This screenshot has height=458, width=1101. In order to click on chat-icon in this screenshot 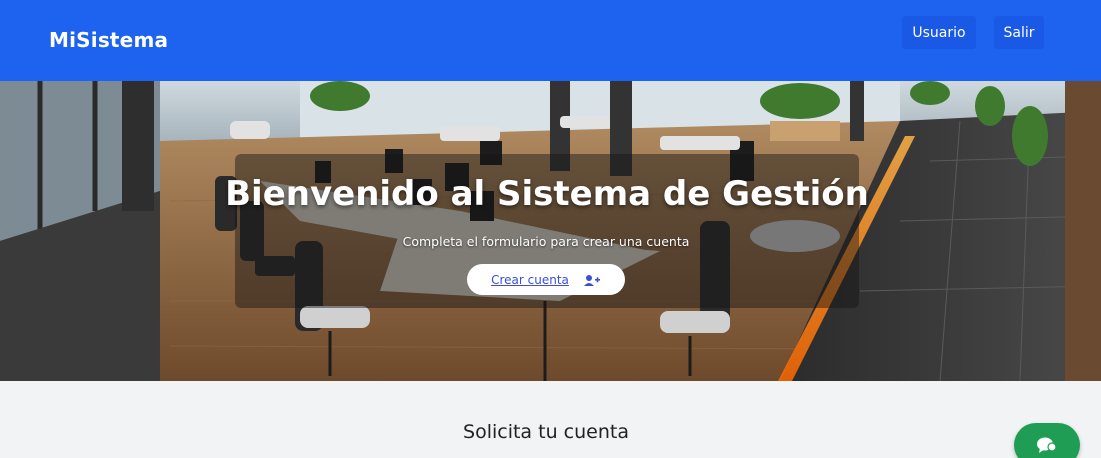, I will do `click(1047, 445)`.